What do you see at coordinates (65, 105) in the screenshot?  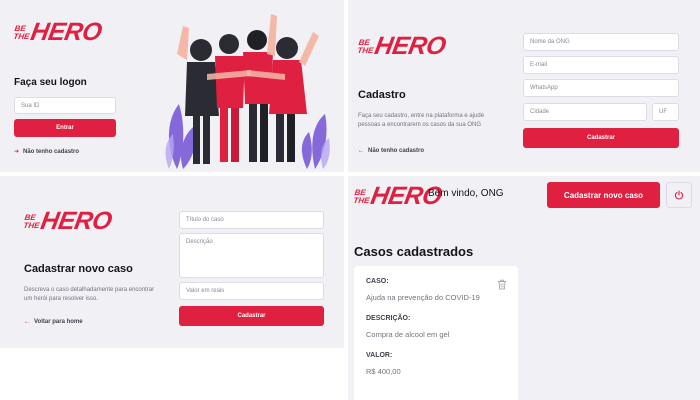 I see `id-input: Sua ID` at bounding box center [65, 105].